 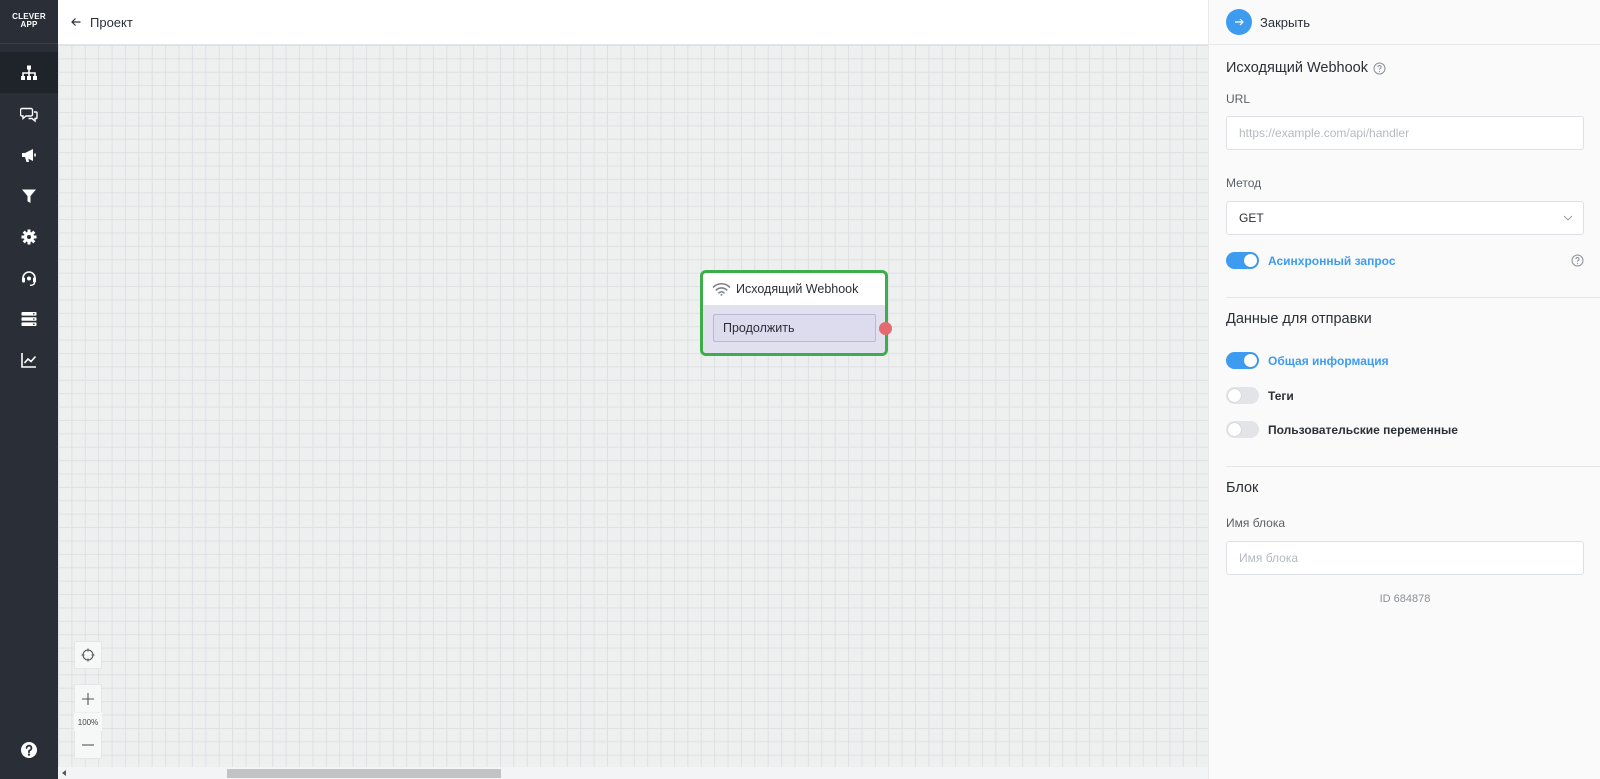 I want to click on database-icon, so click(x=29, y=318).